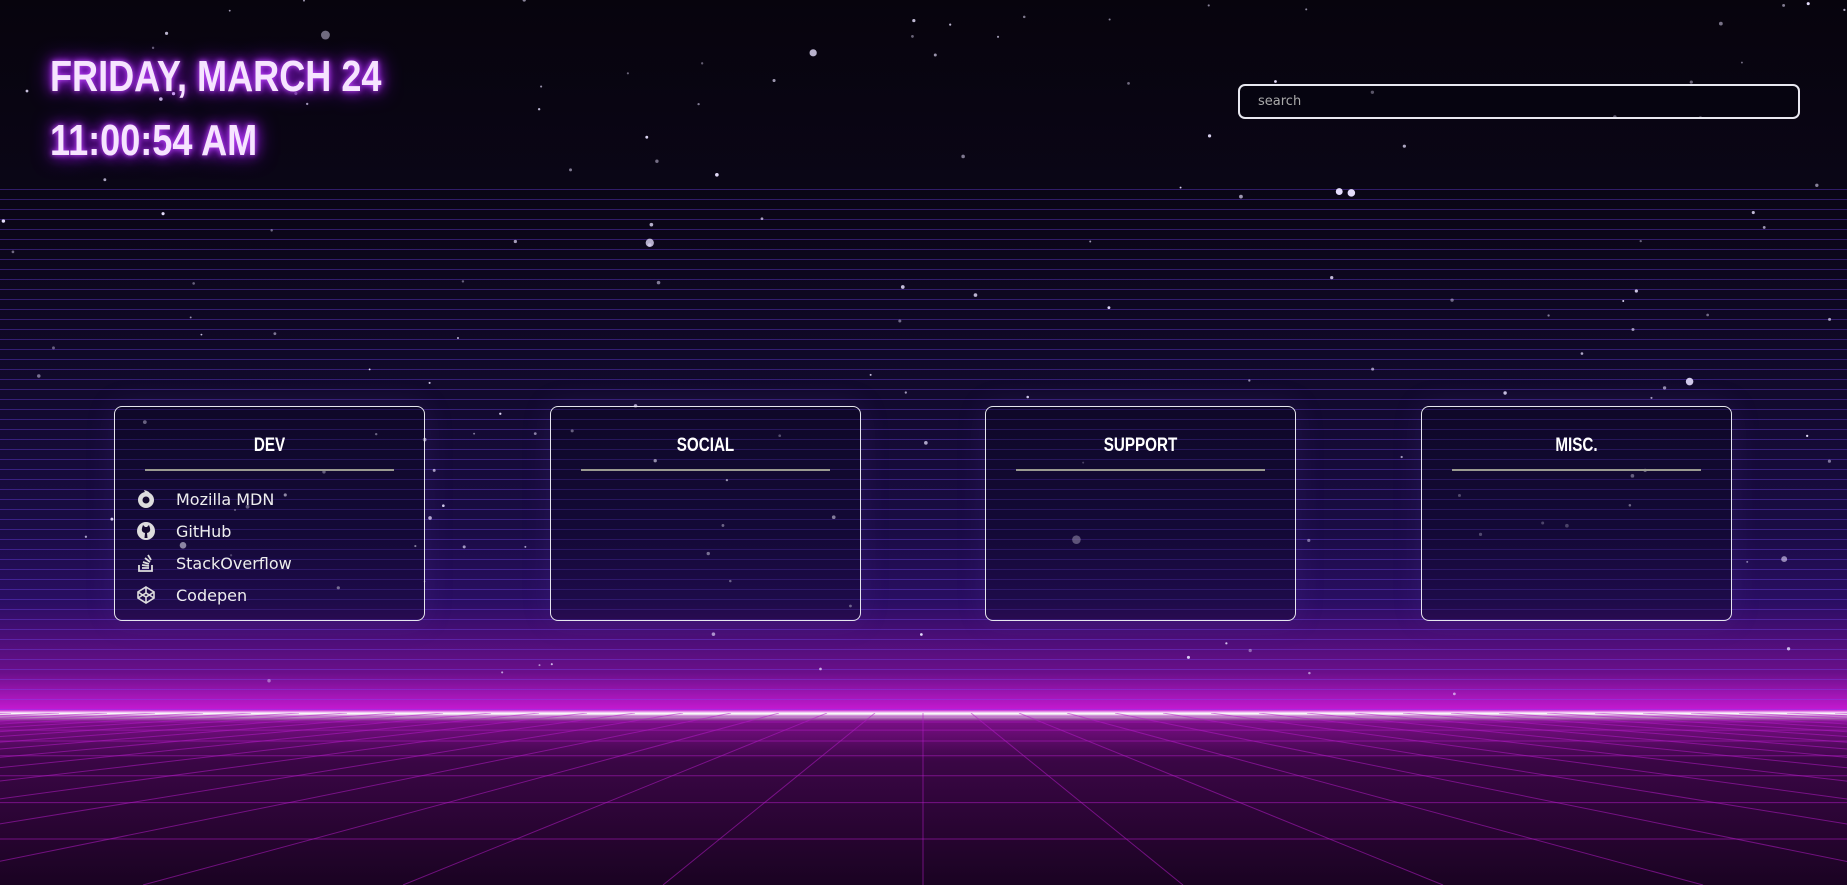 The height and width of the screenshot is (885, 1847). Describe the element at coordinates (215, 109) in the screenshot. I see `clock: FRIDAY, MARCH 24 11:00:54 AM` at that location.